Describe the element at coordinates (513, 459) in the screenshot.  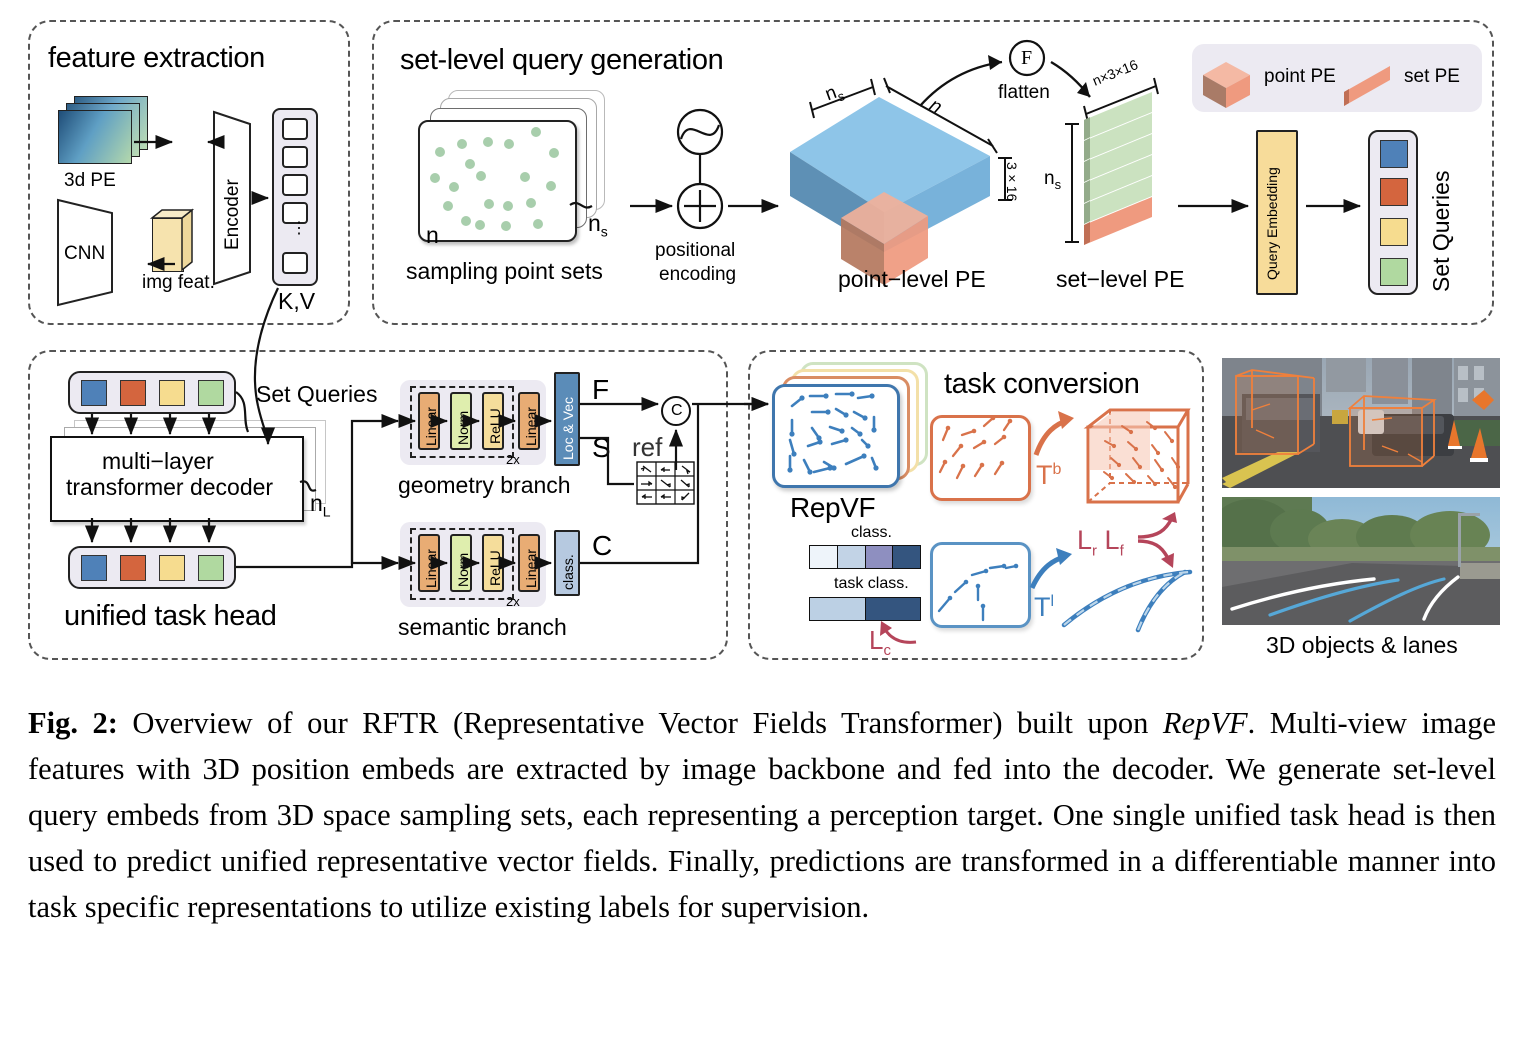
I see `label-geometry-repeat: 2x` at that location.